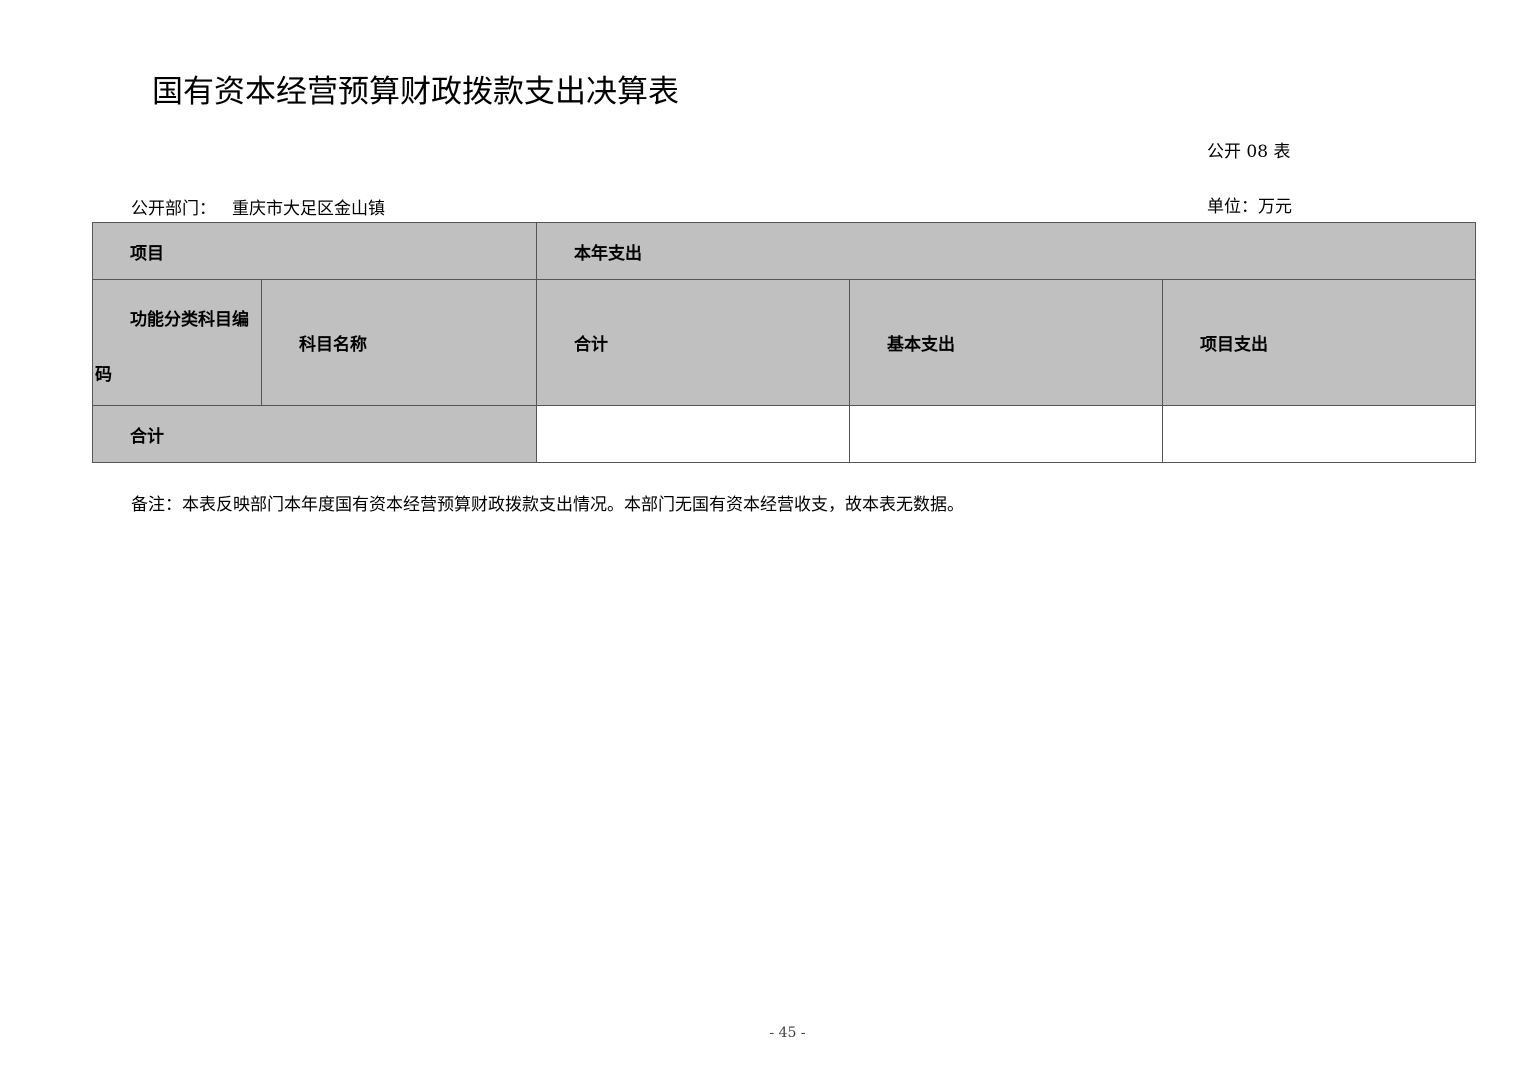 The width and height of the screenshot is (1515, 1069). What do you see at coordinates (147, 253) in the screenshot?
I see `header-item-label: 项目` at bounding box center [147, 253].